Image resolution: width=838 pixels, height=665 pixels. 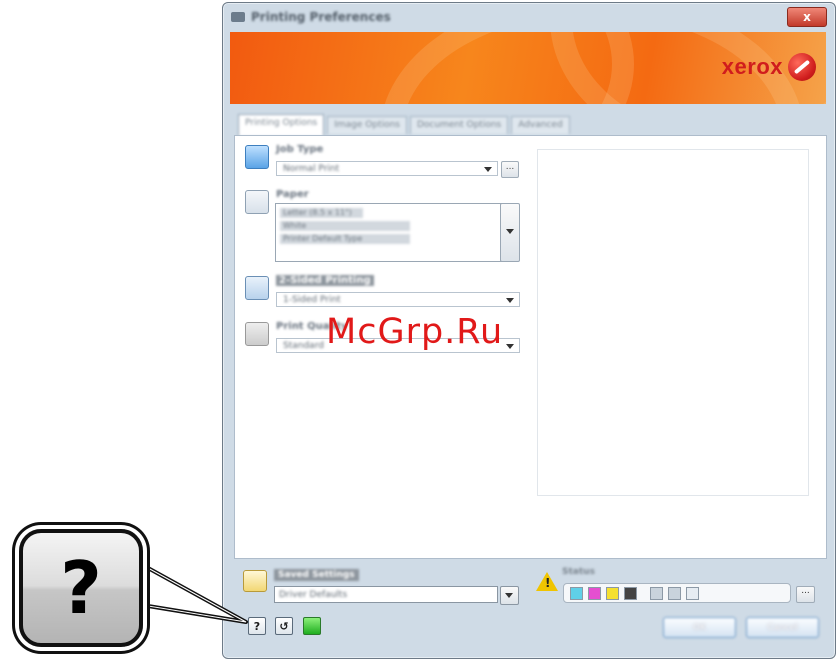 What do you see at coordinates (802, 67) in the screenshot?
I see `xerox-ball-icon` at bounding box center [802, 67].